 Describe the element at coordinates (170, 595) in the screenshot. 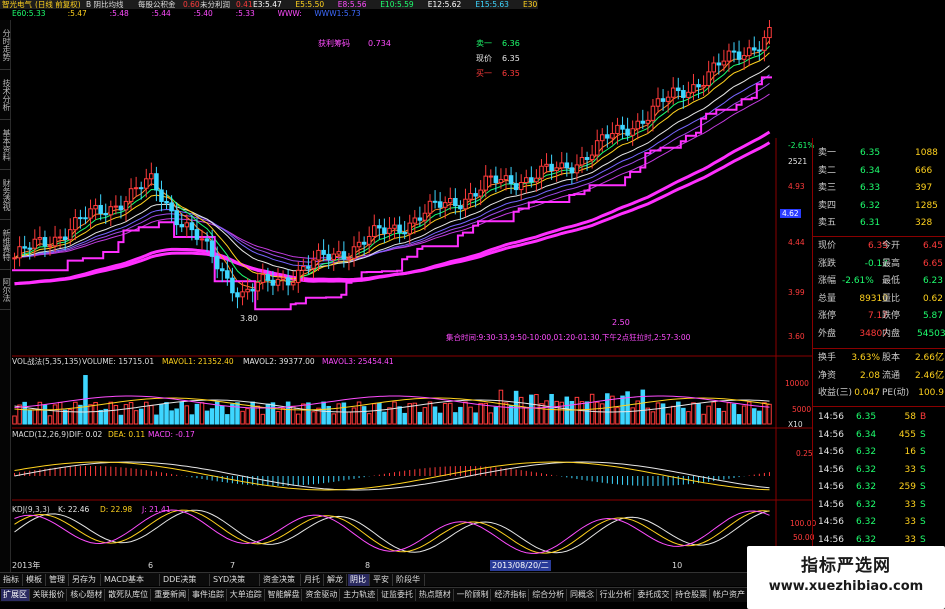

I see `extension-tab: 重要新闻` at that location.